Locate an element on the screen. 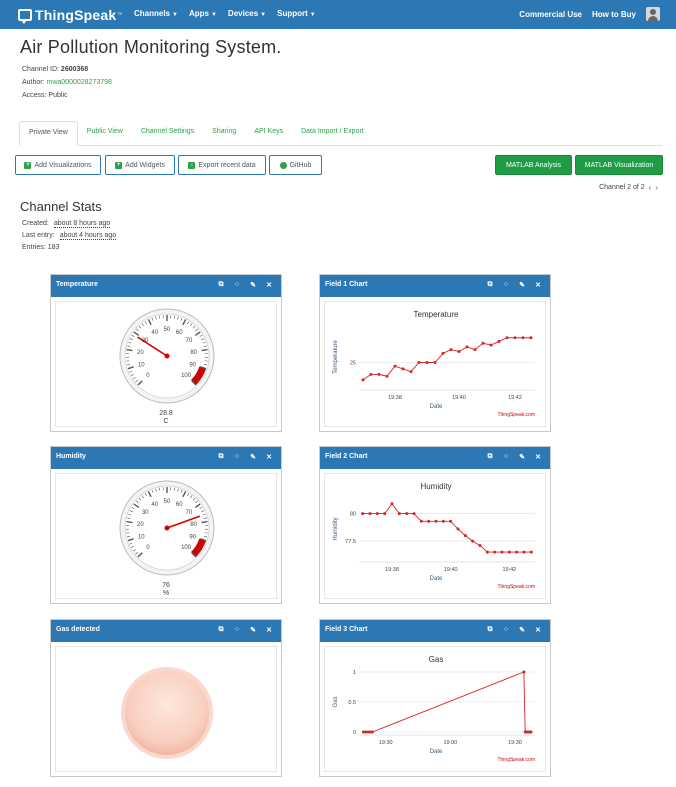 The width and height of the screenshot is (676, 787). thingspeak-logo: ThingSpeak ™ is located at coordinates (70, 15).